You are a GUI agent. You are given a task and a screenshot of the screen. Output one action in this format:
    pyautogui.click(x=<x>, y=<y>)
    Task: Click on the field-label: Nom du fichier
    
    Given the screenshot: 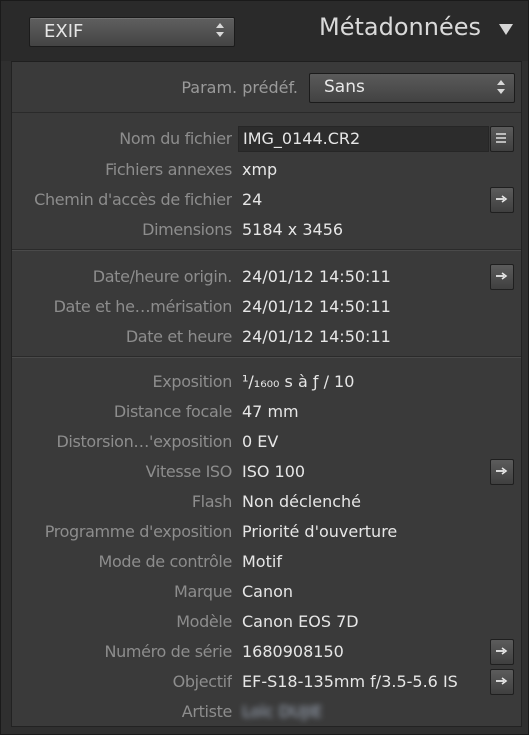 What is the action you would take?
    pyautogui.click(x=175, y=138)
    